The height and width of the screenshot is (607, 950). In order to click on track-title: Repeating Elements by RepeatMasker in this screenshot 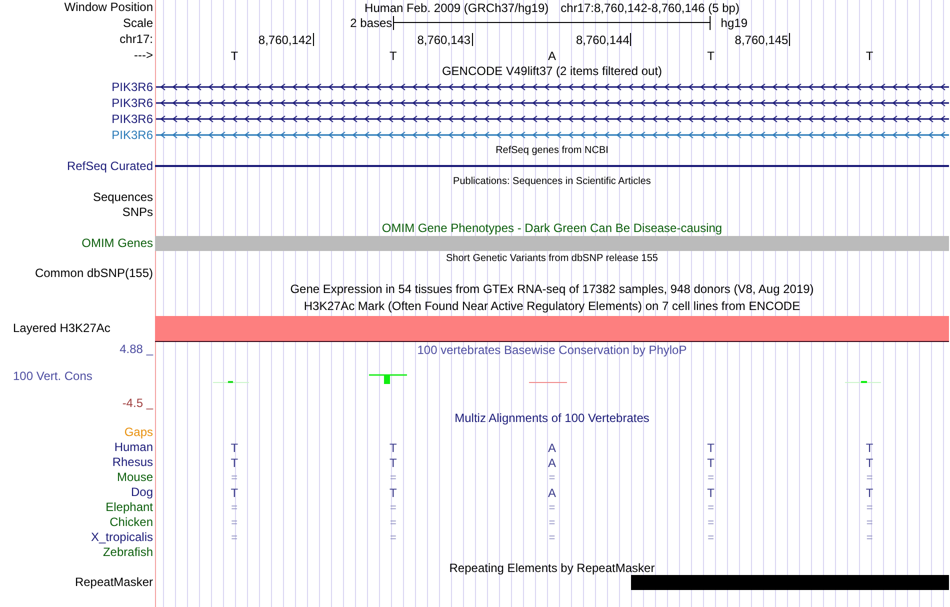, I will do `click(552, 567)`.